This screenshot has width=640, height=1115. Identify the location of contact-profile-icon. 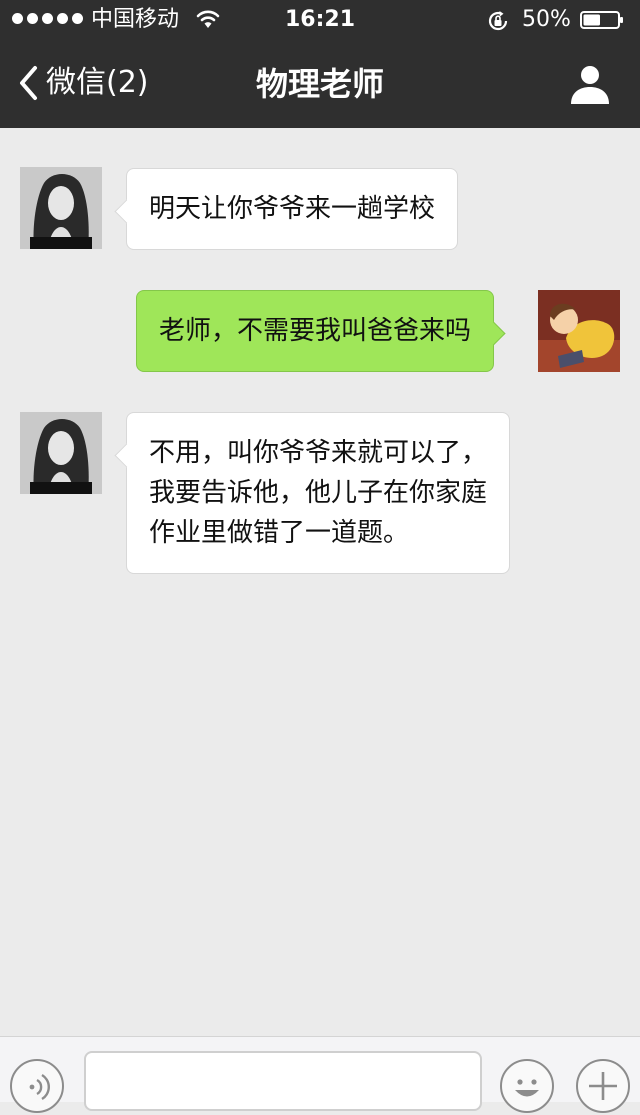
(590, 84).